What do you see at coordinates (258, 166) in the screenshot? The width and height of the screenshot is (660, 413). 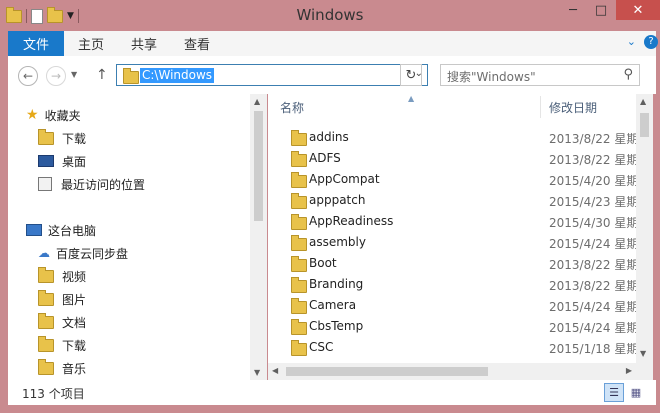 I see `nav-scroll-thumb` at bounding box center [258, 166].